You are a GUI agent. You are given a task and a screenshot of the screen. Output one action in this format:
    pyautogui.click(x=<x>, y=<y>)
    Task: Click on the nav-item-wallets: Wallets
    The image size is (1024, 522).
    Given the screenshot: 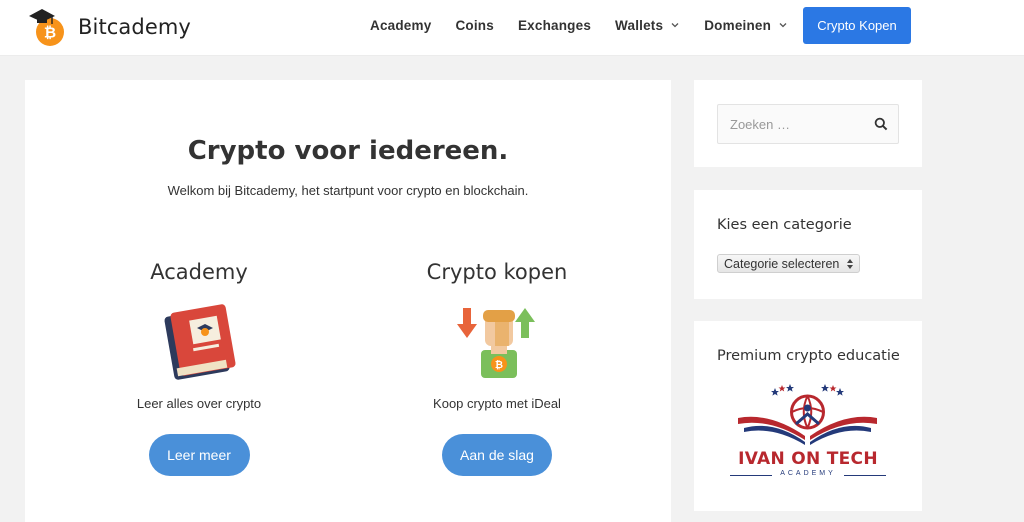 What is the action you would take?
    pyautogui.click(x=647, y=25)
    